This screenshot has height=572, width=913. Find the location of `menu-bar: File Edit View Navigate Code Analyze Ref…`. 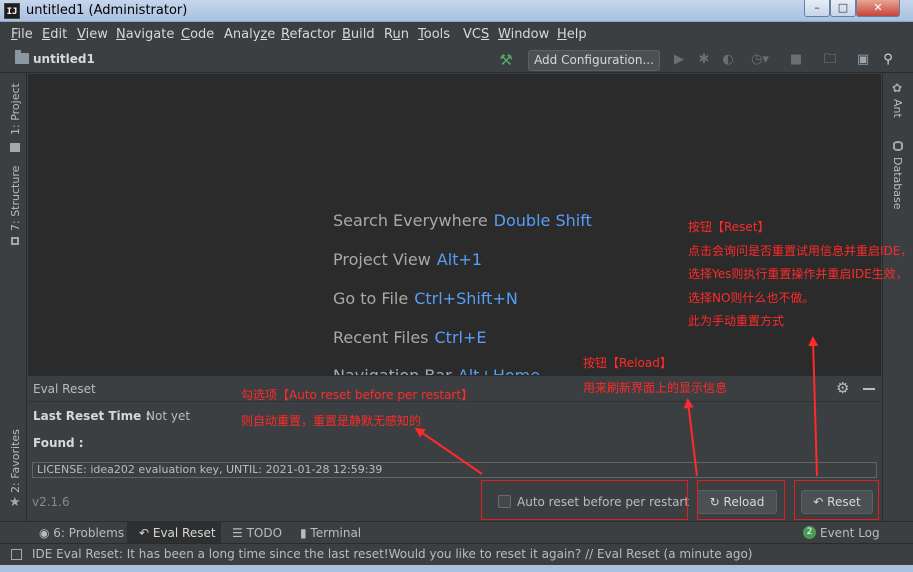

menu-bar: File Edit View Navigate Code Analyze Ref… is located at coordinates (456, 35).